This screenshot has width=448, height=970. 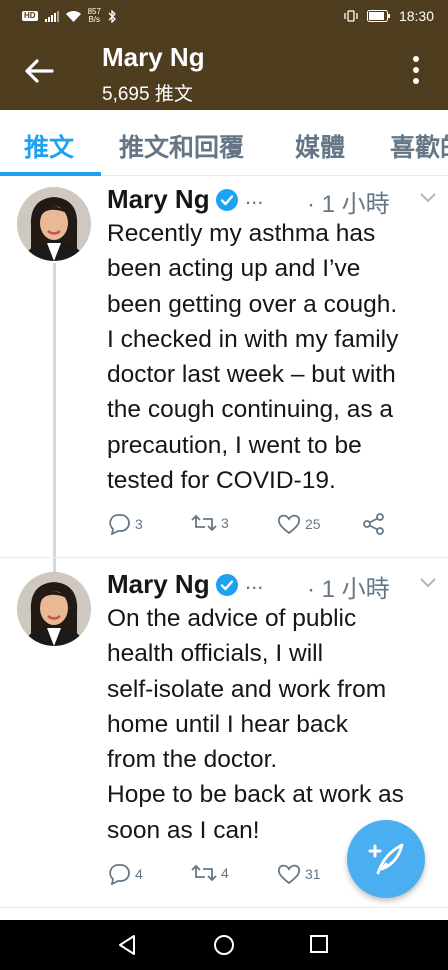 What do you see at coordinates (416, 70) in the screenshot?
I see `more-vertical-icon` at bounding box center [416, 70].